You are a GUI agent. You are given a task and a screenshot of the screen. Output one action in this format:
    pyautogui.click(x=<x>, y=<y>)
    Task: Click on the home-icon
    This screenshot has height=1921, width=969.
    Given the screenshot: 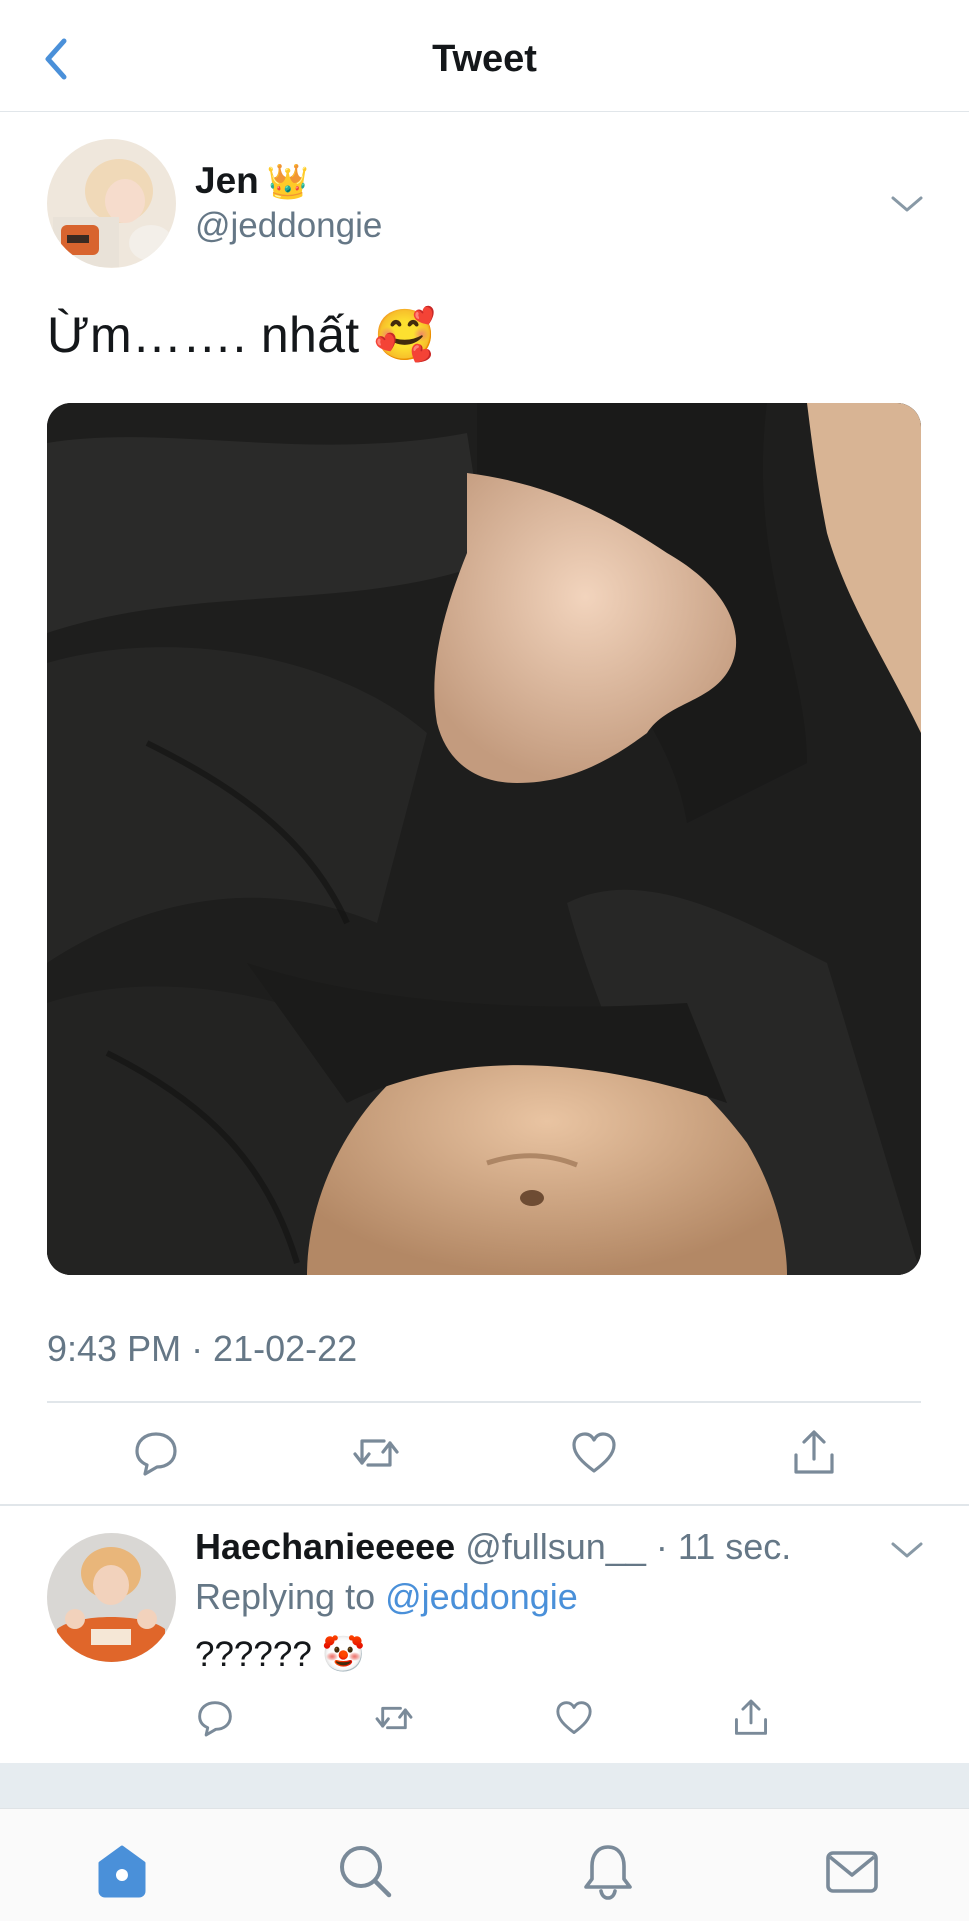 What is the action you would take?
    pyautogui.click(x=122, y=1871)
    